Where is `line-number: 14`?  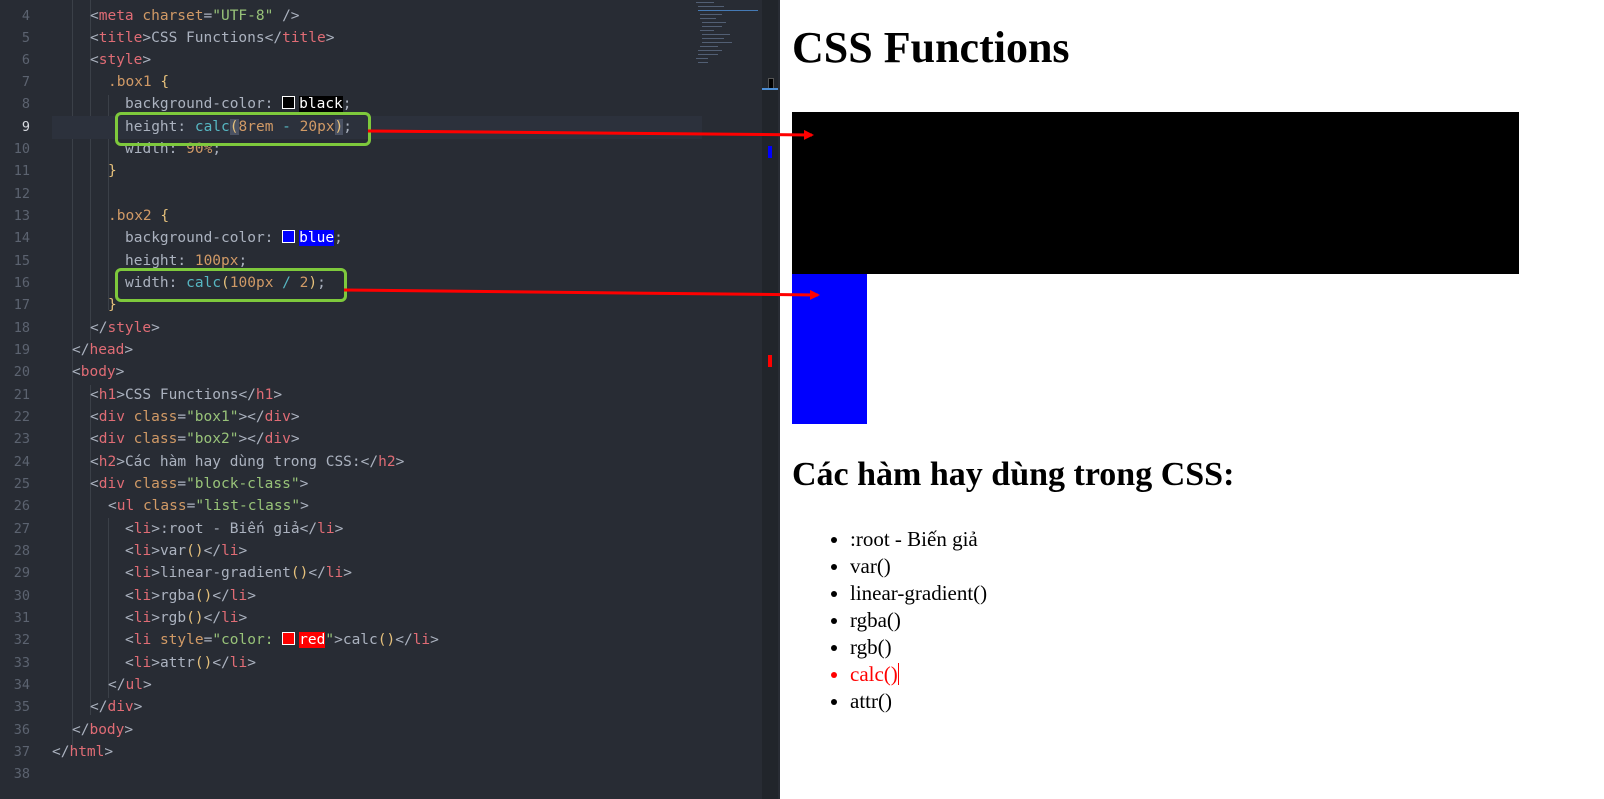 line-number: 14 is located at coordinates (21, 238).